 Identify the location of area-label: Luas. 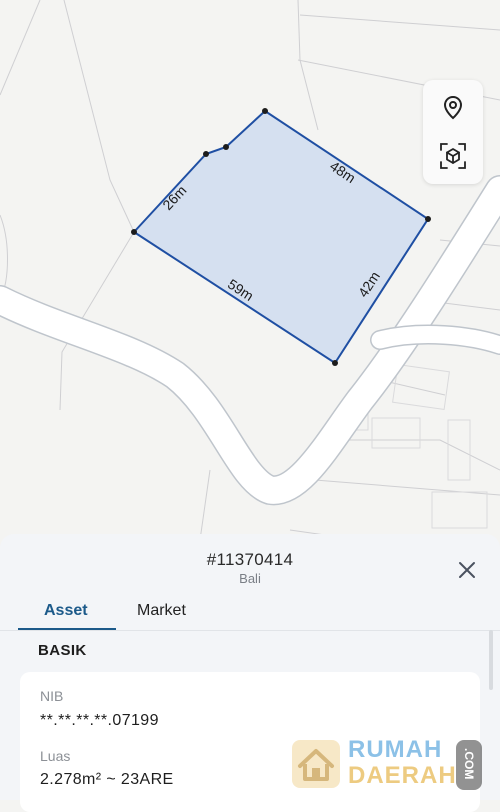
(55, 756).